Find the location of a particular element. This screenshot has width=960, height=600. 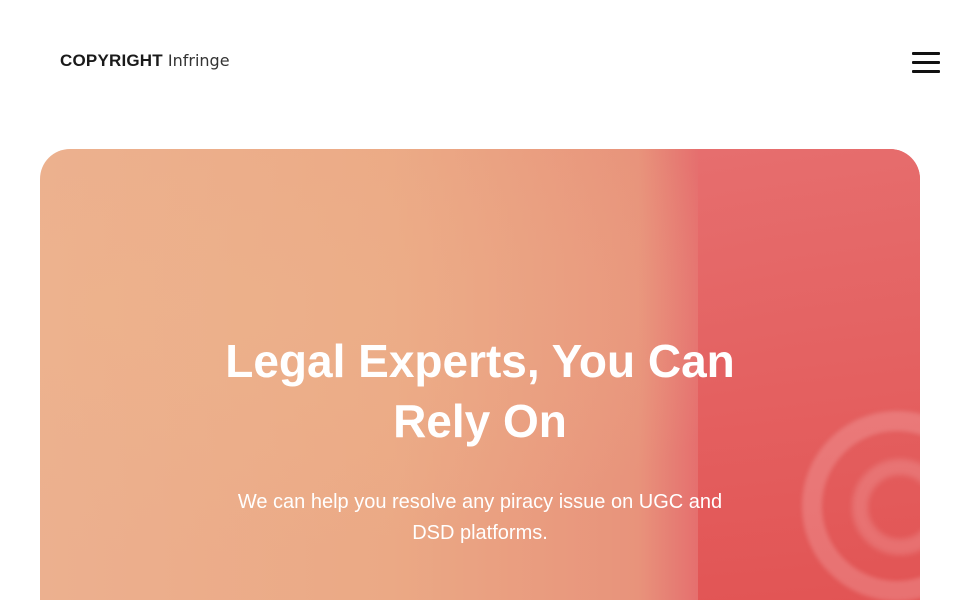

hero-title: Legal Experts, You Can Rely On is located at coordinates (480, 391).